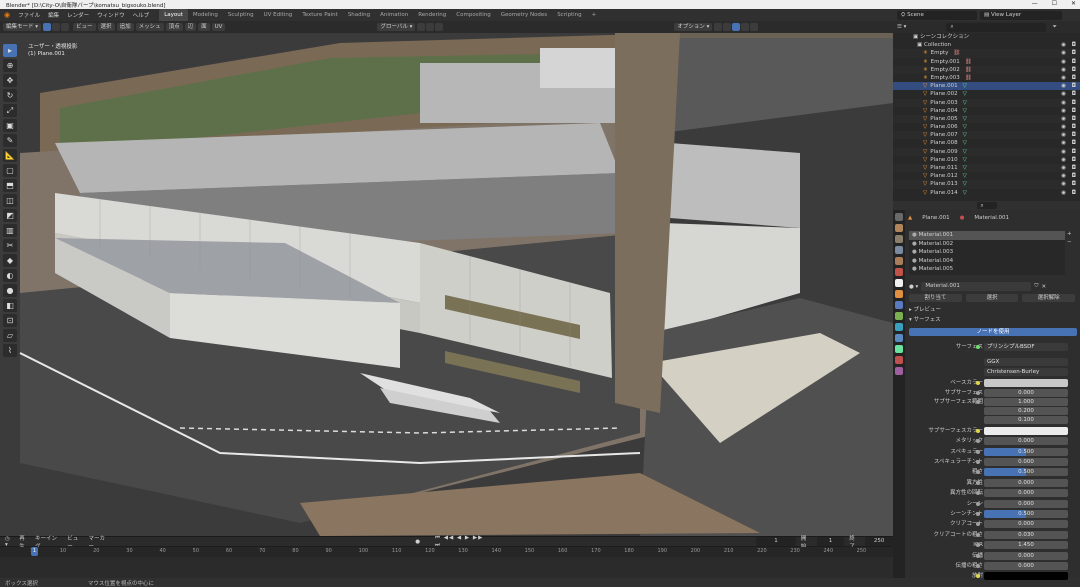  What do you see at coordinates (899, 316) in the screenshot?
I see `particle-tab-icon` at bounding box center [899, 316].